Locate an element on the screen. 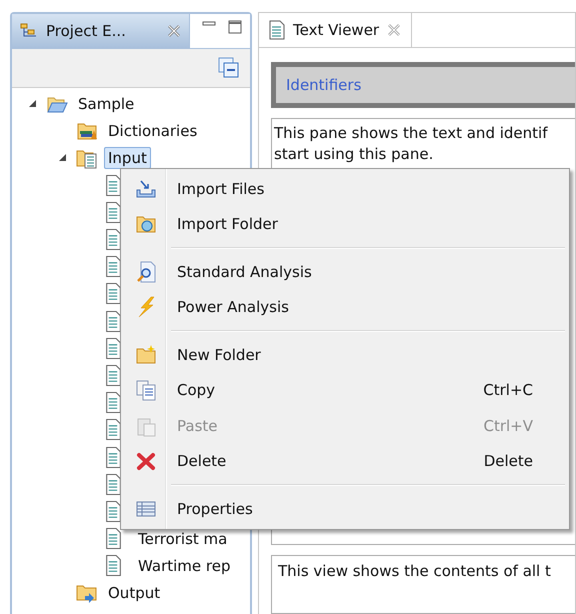  copy-icon is located at coordinates (146, 390).